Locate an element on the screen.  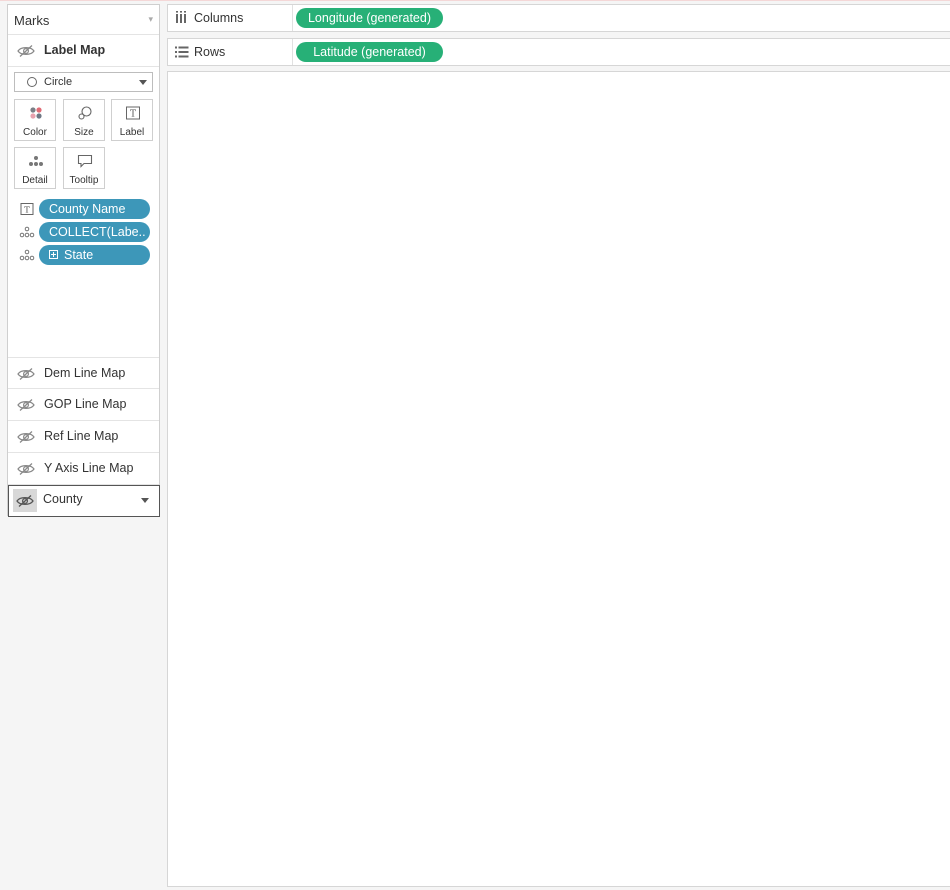
longitude-pill: Longitude (generated) is located at coordinates (369, 18).